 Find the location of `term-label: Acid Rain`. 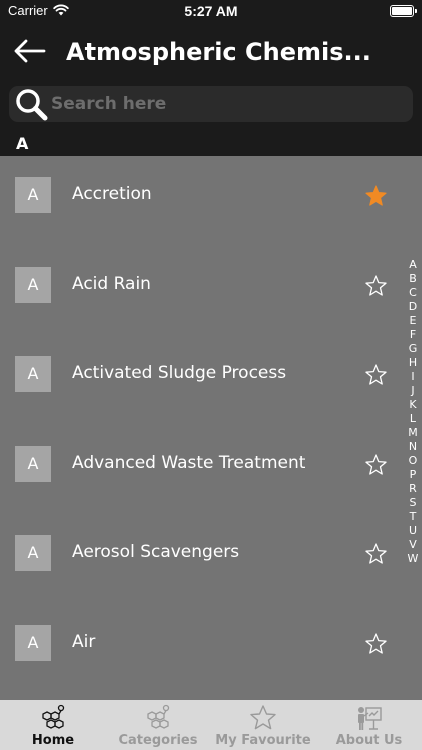

term-label: Acid Rain is located at coordinates (111, 283).